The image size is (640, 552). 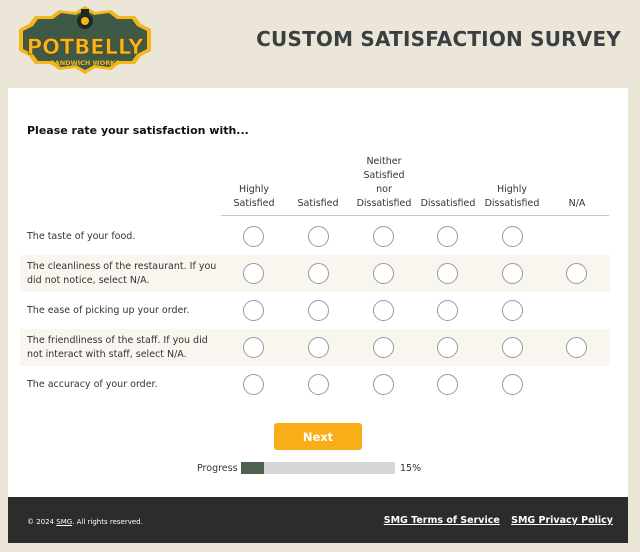 What do you see at coordinates (85, 63) in the screenshot?
I see `logo-subtext: SANDWICH WORKS` at bounding box center [85, 63].